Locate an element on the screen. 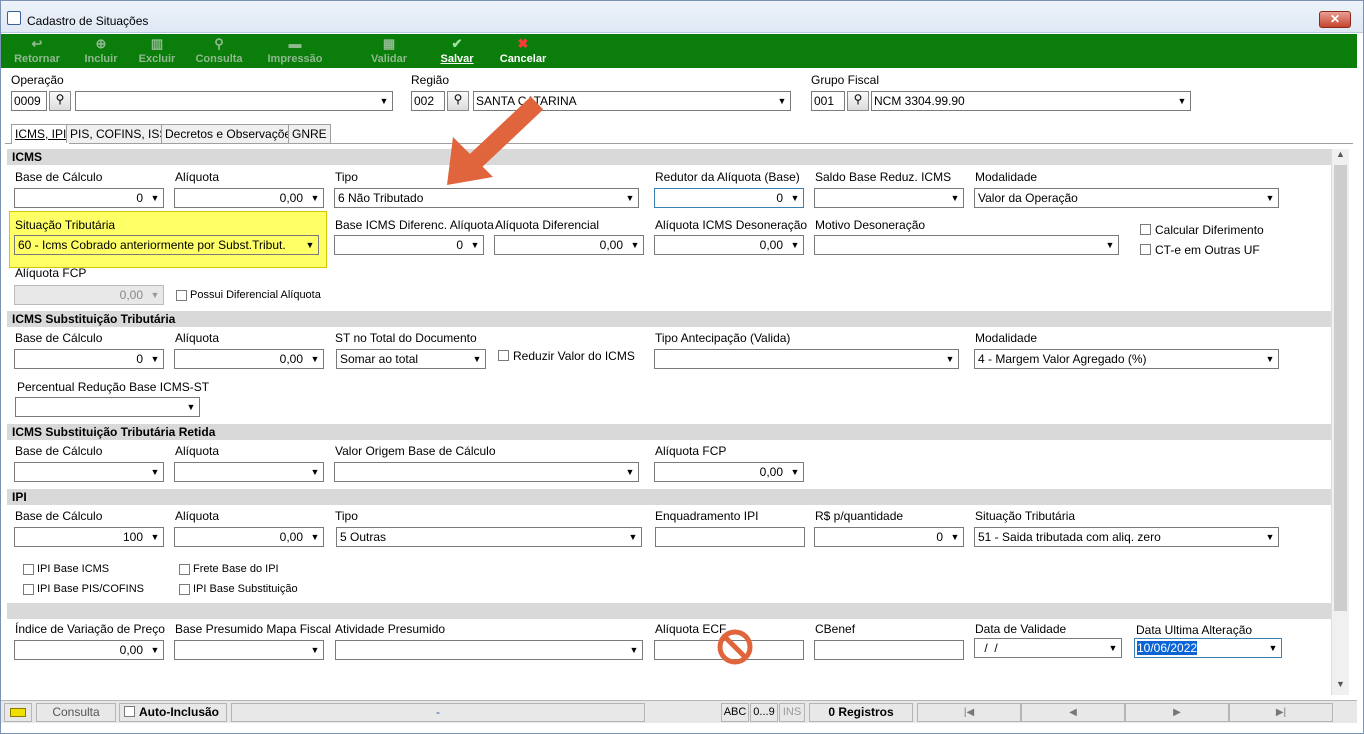  motivo-select: ▼ is located at coordinates (966, 245).